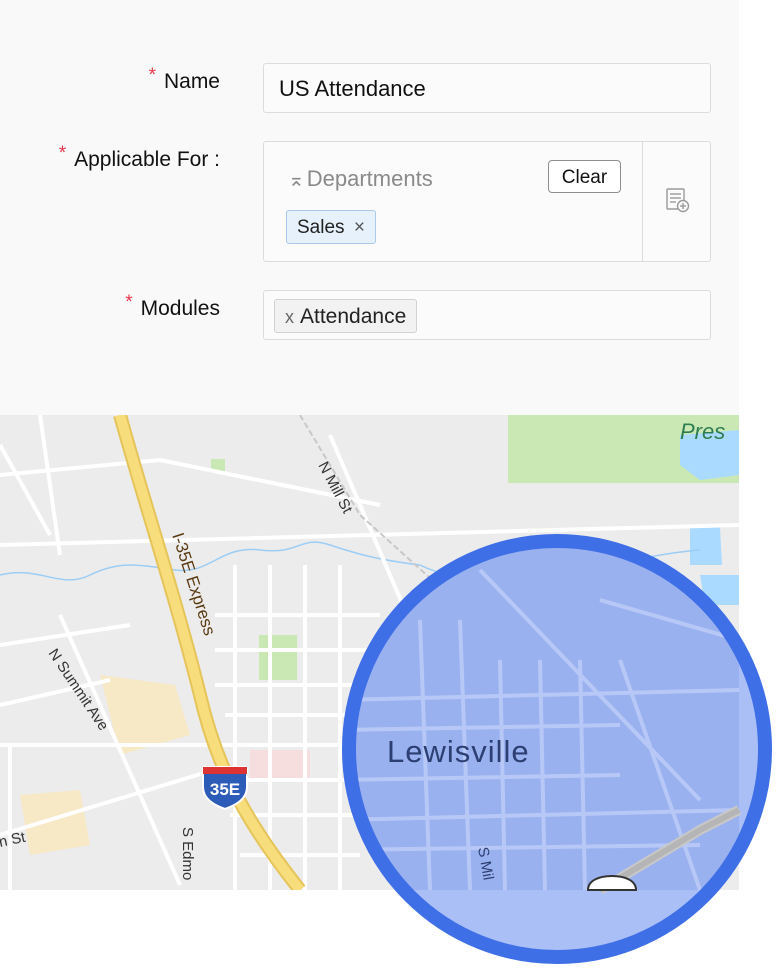 Image resolution: width=778 pixels, height=969 pixels. What do you see at coordinates (458, 751) in the screenshot?
I see `city-label: Lewisville` at bounding box center [458, 751].